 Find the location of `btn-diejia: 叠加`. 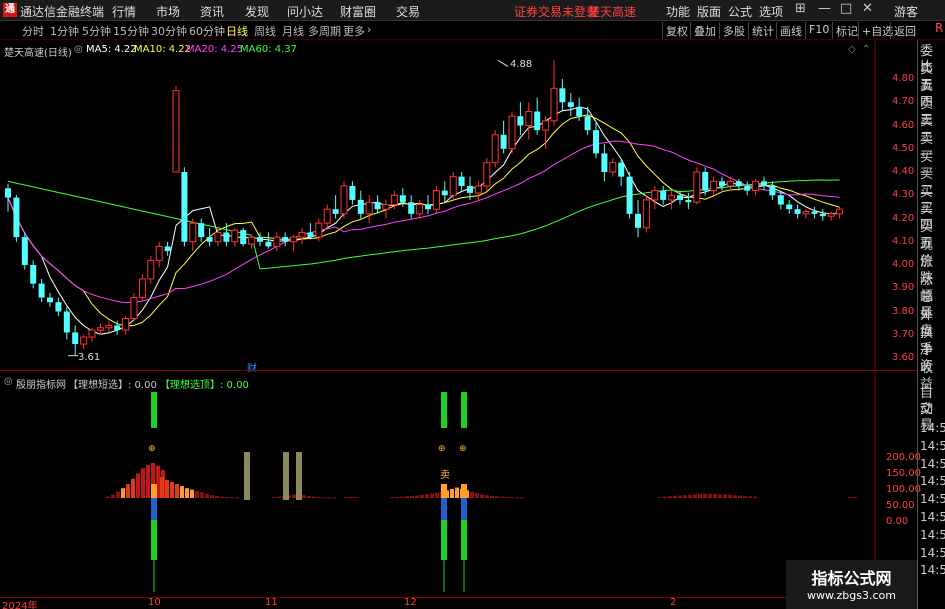

btn-diejia: 叠加 is located at coordinates (704, 30).